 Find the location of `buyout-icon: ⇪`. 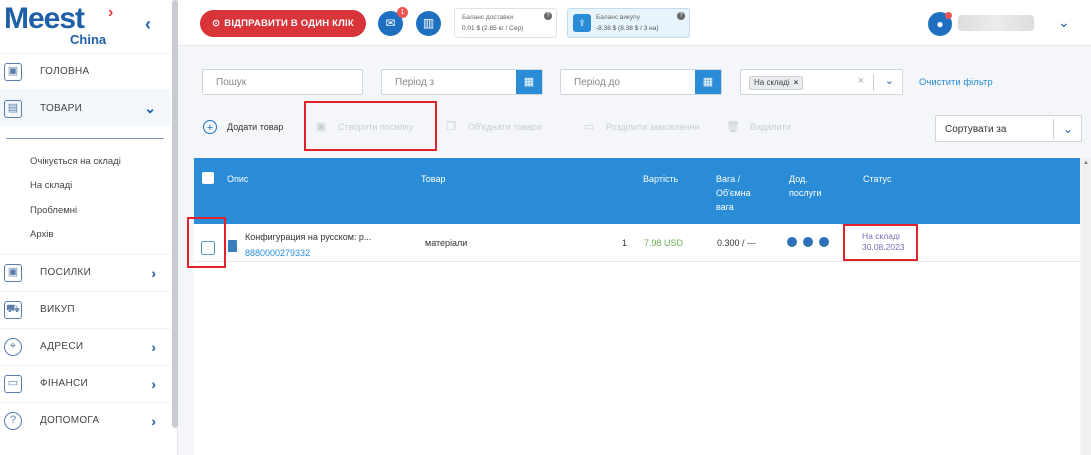

buyout-icon: ⇪ is located at coordinates (582, 23).